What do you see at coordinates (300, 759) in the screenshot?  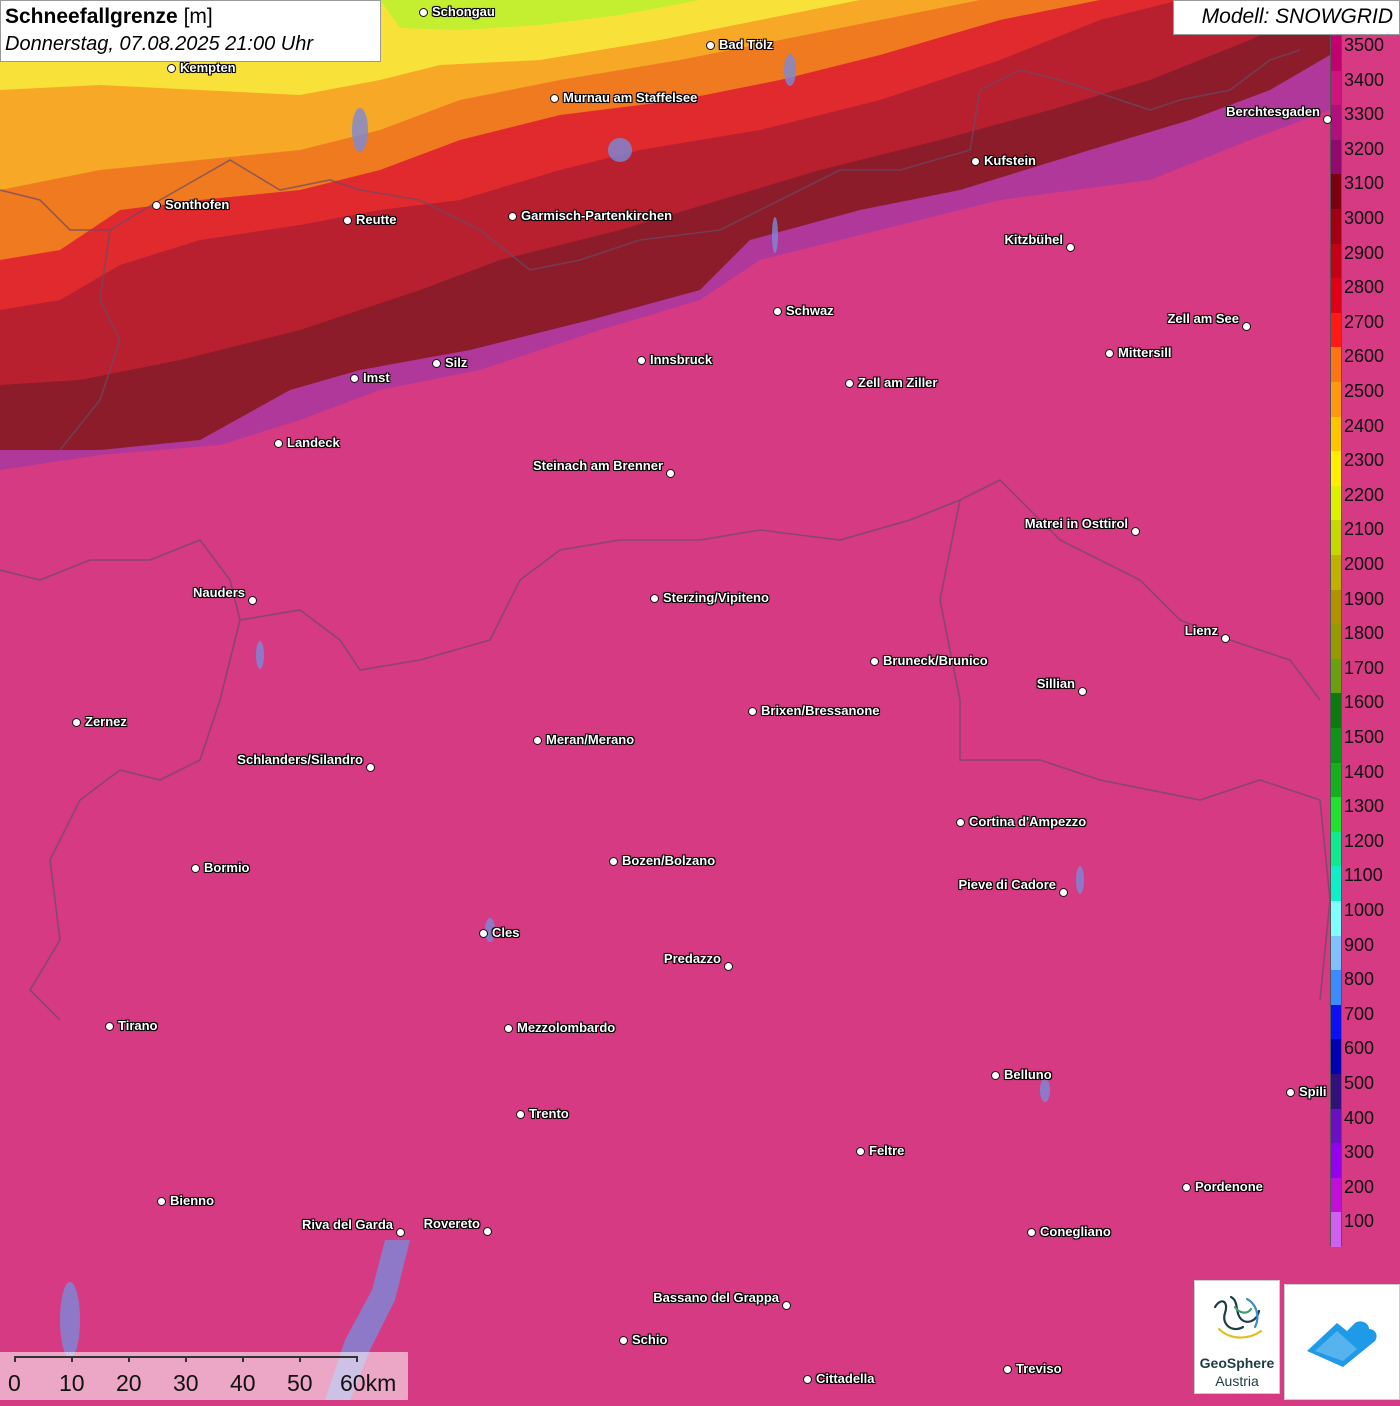 I see `city-name: Schlanders/Silandro` at bounding box center [300, 759].